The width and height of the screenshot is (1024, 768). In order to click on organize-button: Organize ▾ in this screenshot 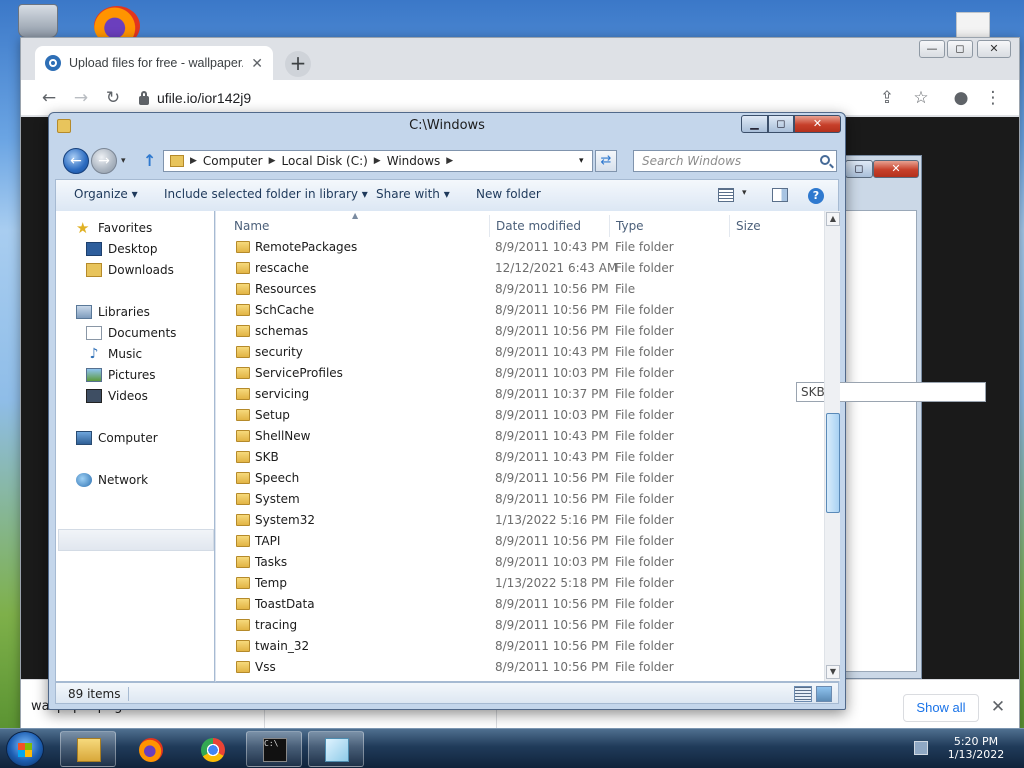, I will do `click(106, 194)`.